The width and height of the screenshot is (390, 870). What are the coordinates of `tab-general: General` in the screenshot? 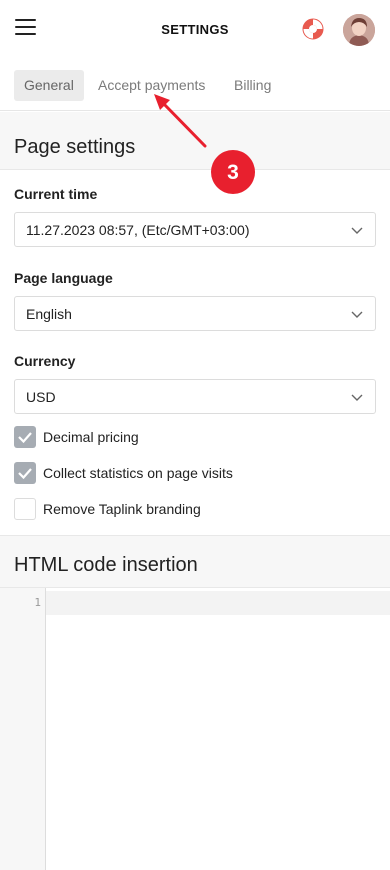 It's located at (49, 85).